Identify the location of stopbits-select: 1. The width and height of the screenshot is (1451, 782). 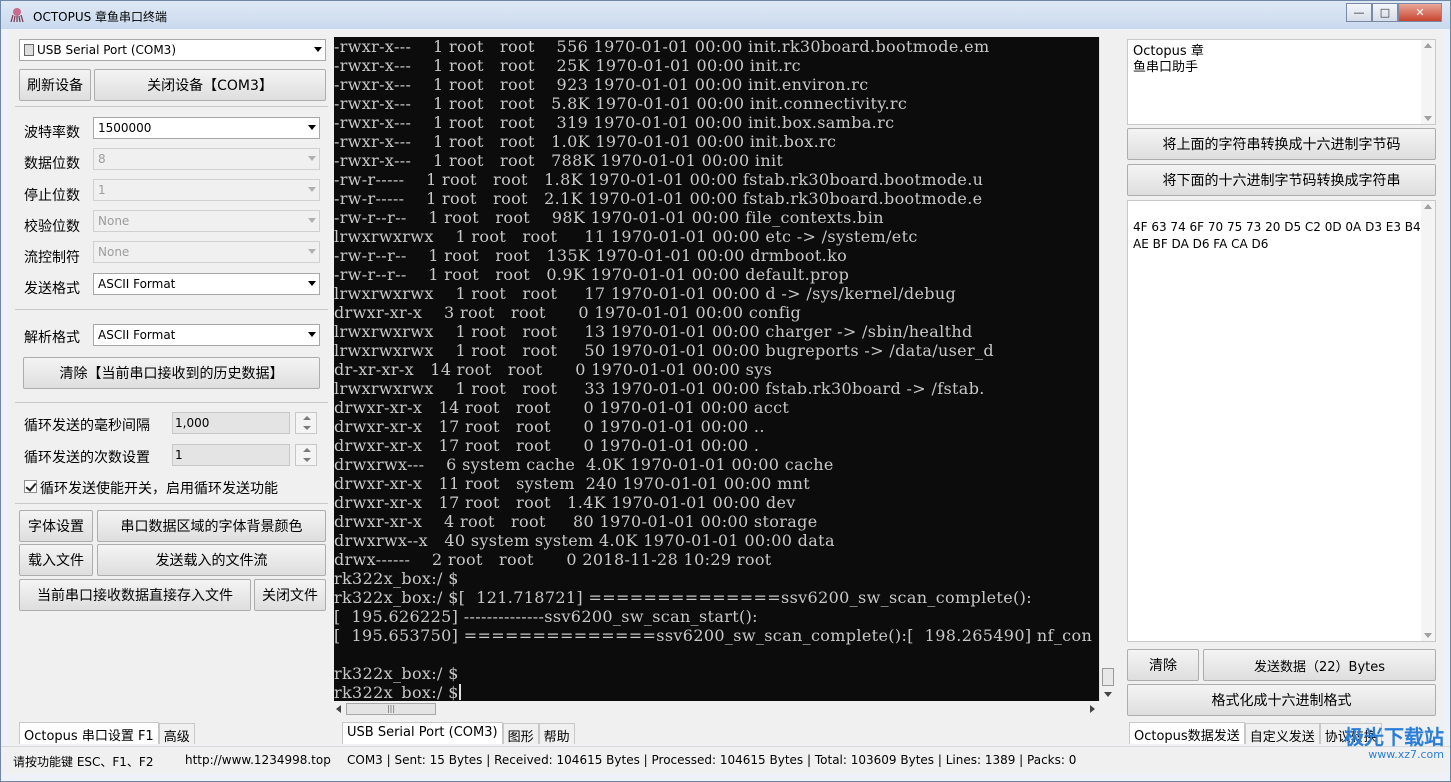
(206, 190).